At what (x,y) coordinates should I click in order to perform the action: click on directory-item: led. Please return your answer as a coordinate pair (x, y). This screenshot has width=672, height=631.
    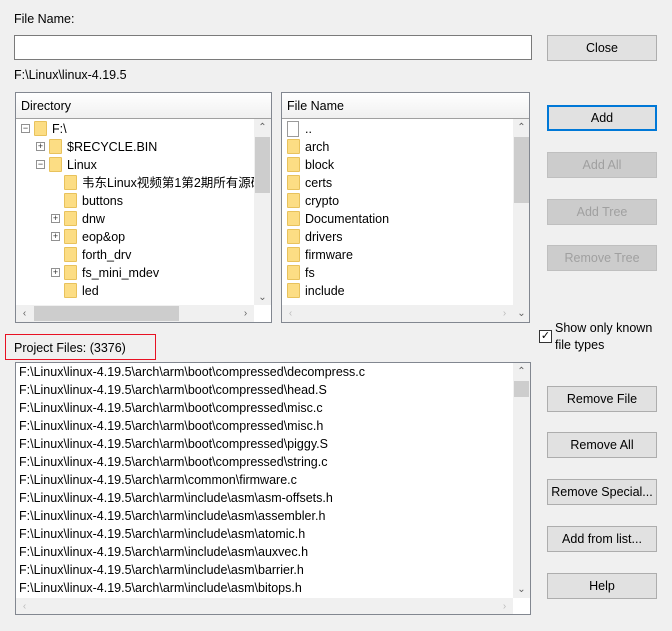
    Looking at the image, I should click on (135, 291).